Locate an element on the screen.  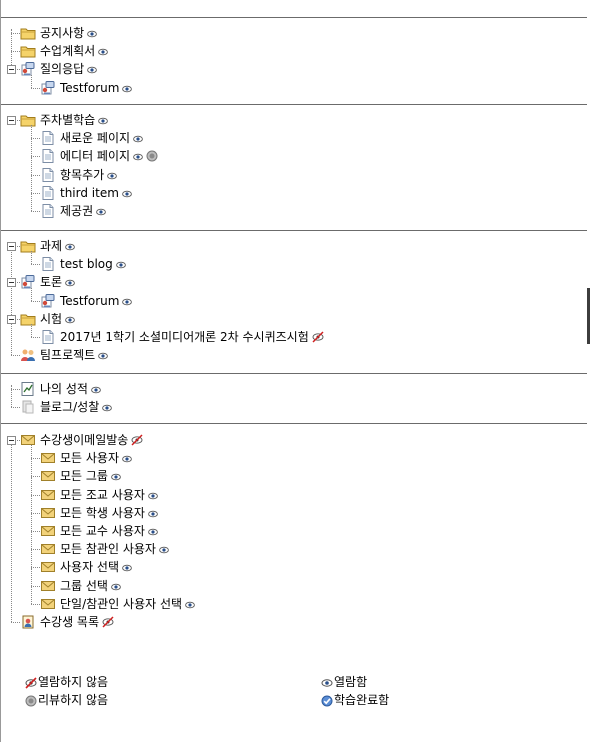
tree-item: 모든 학생 사용자 is located at coordinates (99, 513).